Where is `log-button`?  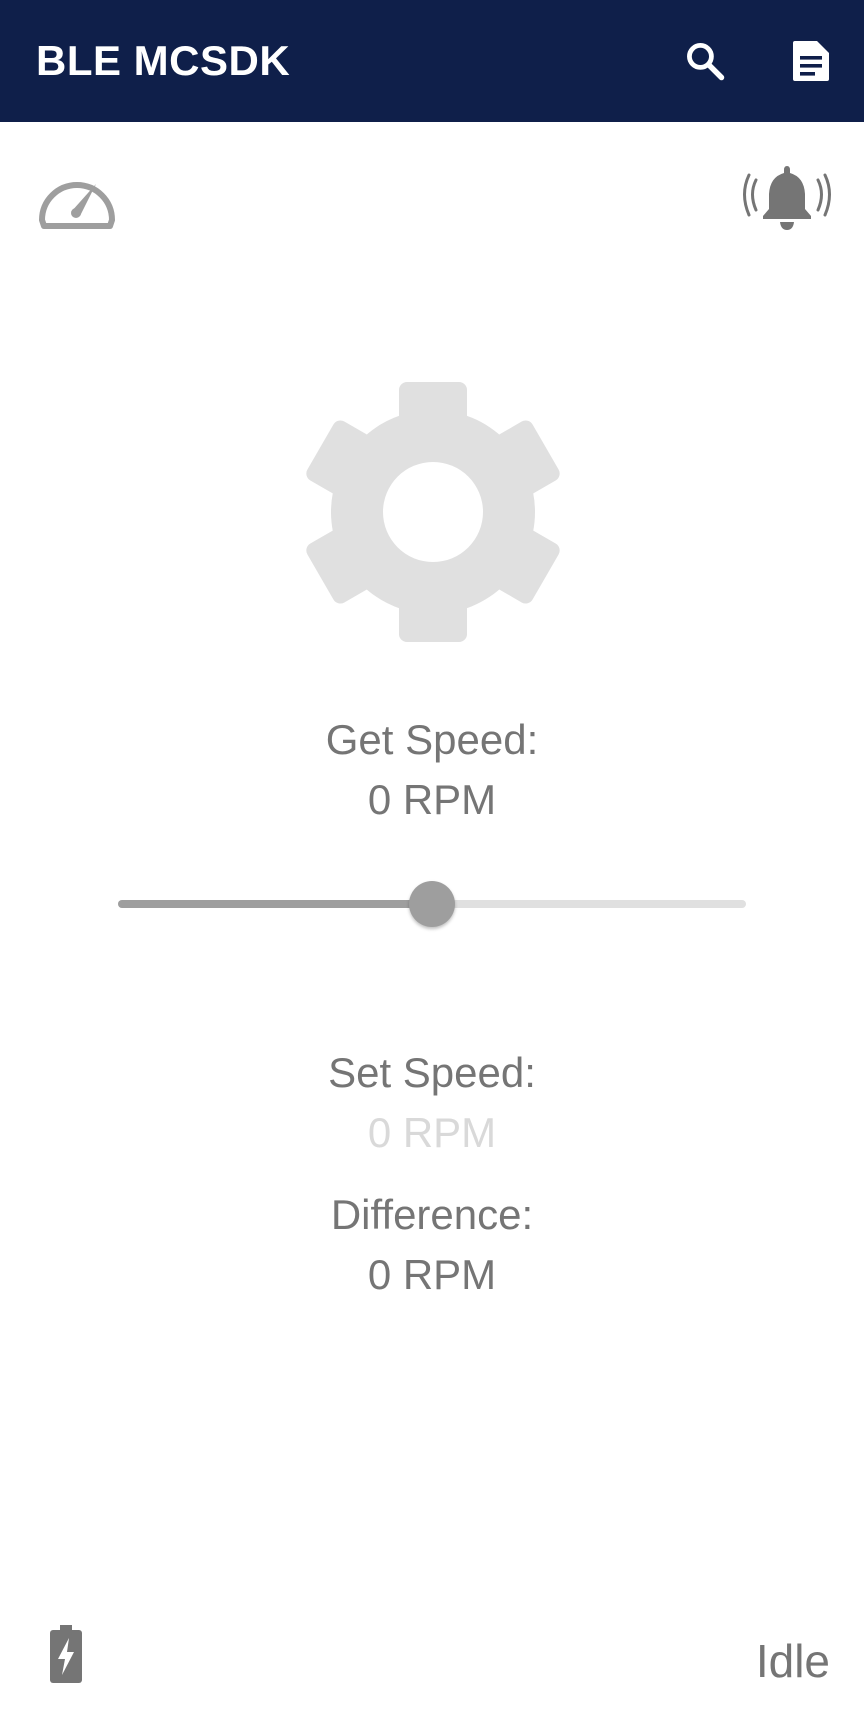 log-button is located at coordinates (811, 61).